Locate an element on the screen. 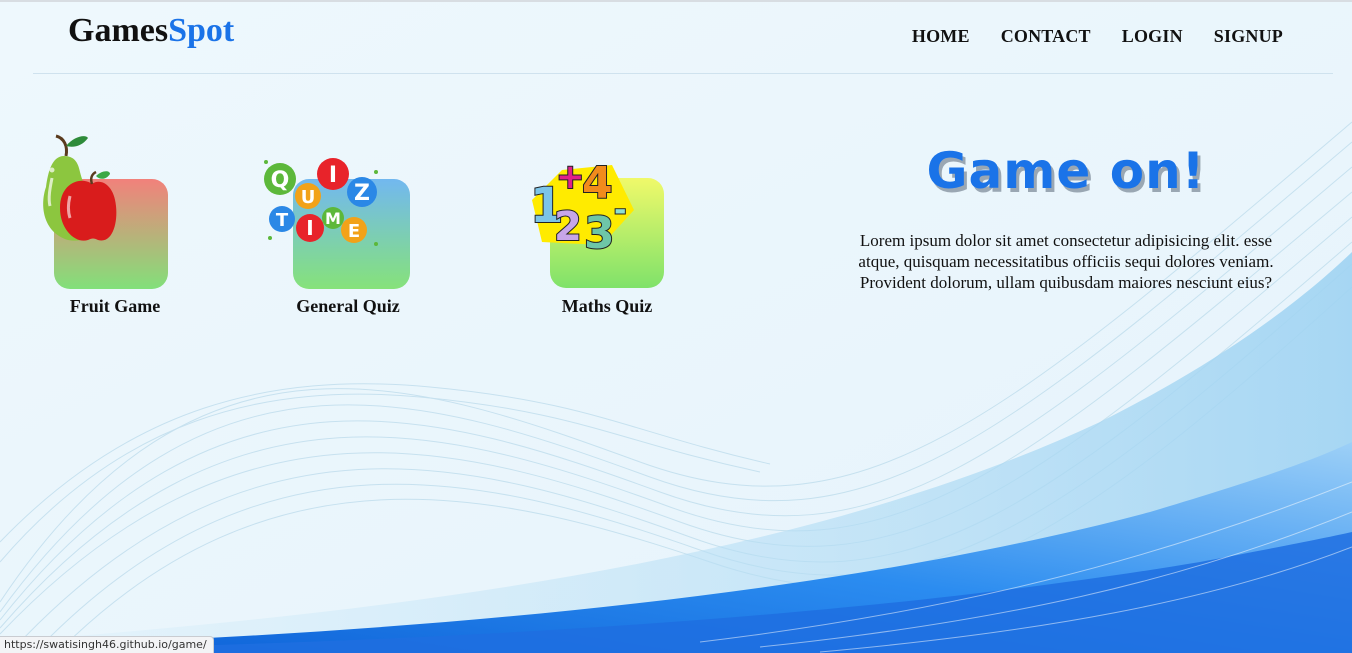 The height and width of the screenshot is (653, 1352). game-card-maths: 1 + 4 2 3 - Maths Quiz is located at coordinates (607, 236).